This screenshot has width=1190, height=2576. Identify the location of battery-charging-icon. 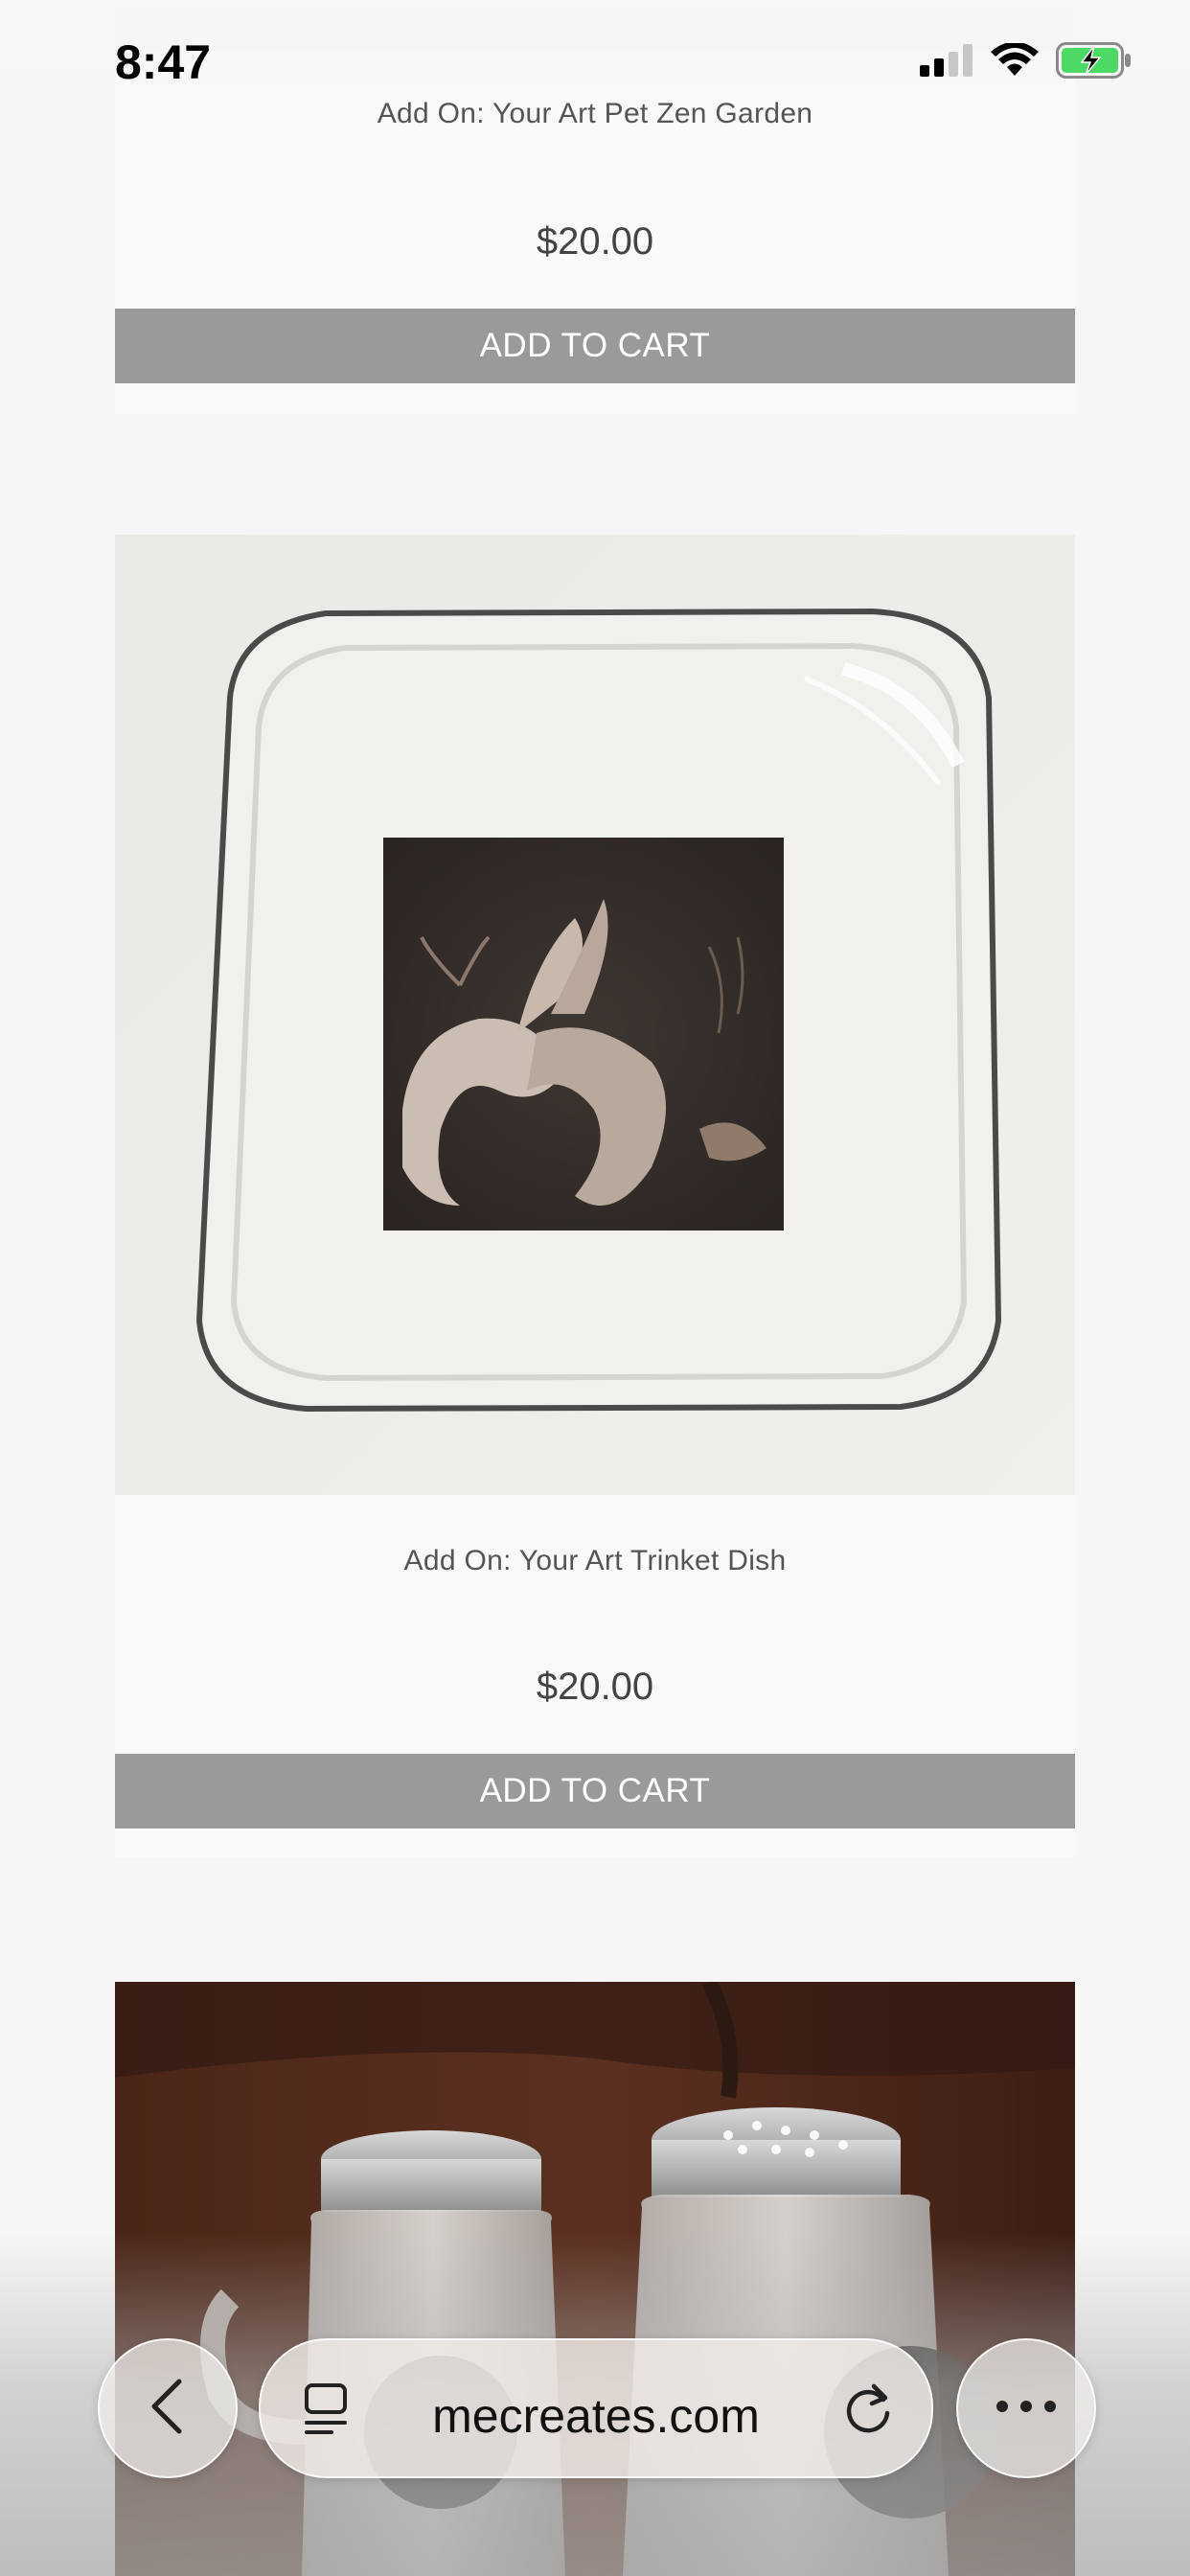
(1095, 63).